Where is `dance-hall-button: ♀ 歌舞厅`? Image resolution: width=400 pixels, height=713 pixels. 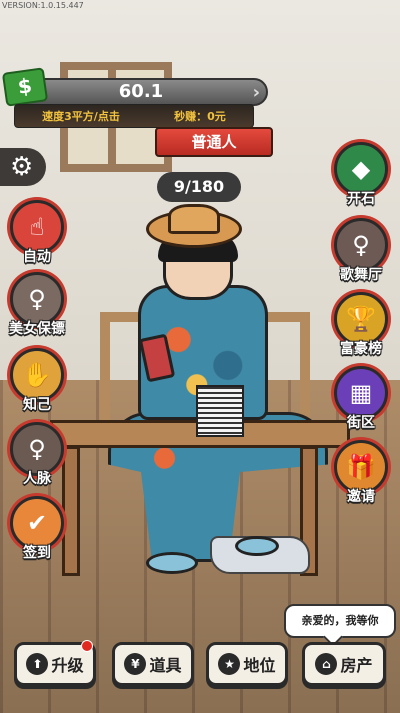
dance-hall-button: ♀ 歌舞厅 is located at coordinates (361, 251).